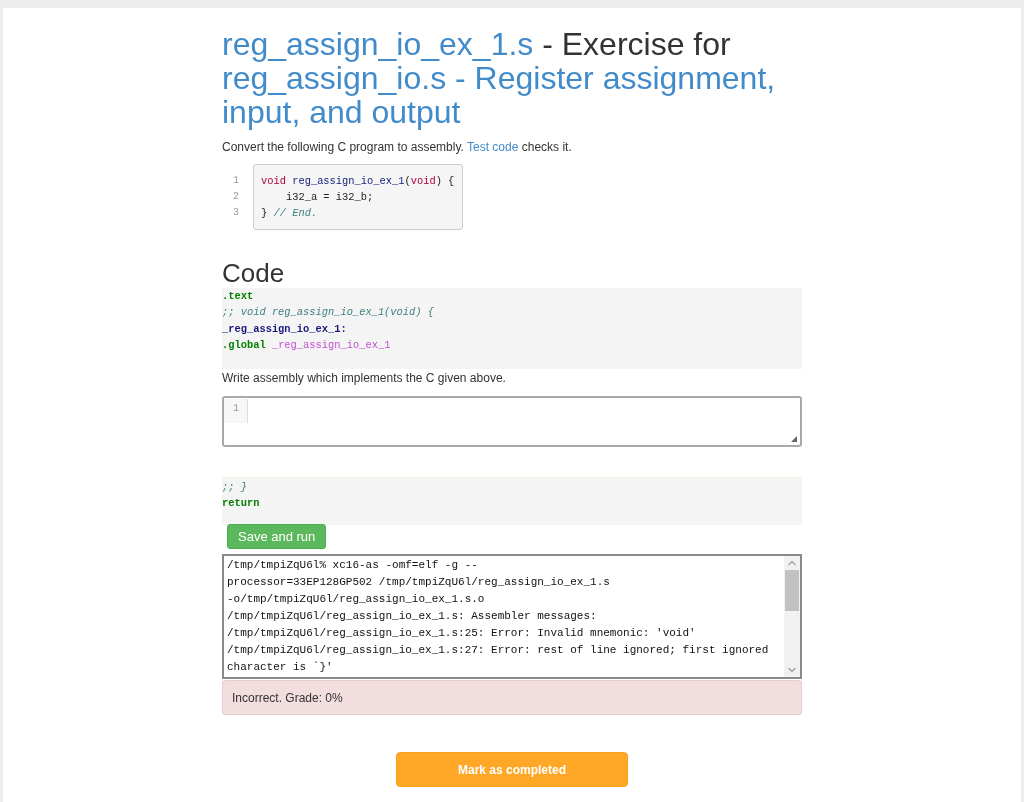  What do you see at coordinates (512, 698) in the screenshot?
I see `grade-message: Incorrect. Grade: 0%` at bounding box center [512, 698].